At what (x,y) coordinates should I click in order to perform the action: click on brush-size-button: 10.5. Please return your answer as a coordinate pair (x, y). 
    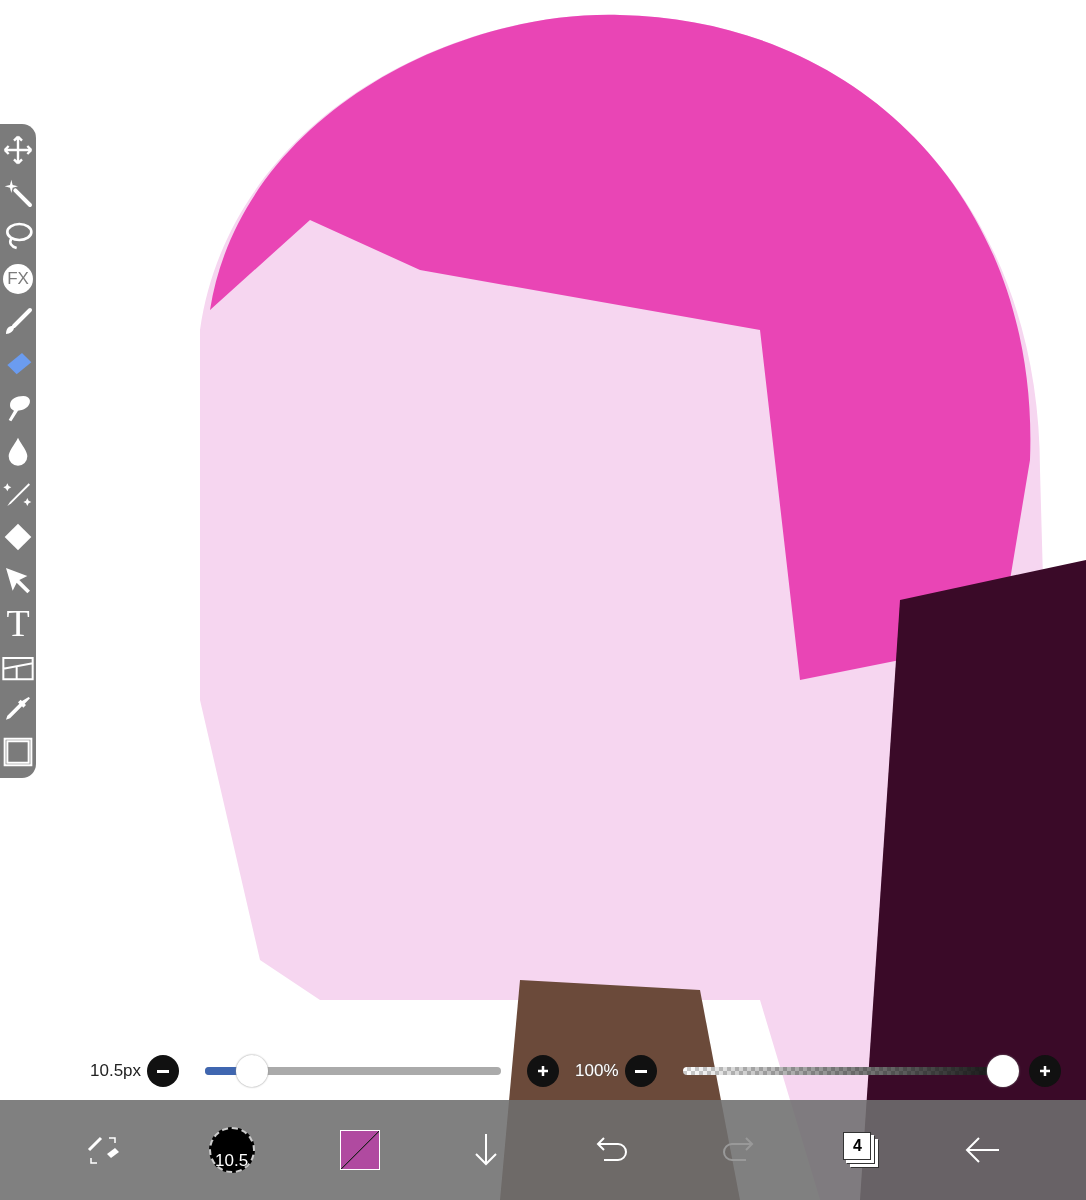
    Looking at the image, I should click on (231, 1150).